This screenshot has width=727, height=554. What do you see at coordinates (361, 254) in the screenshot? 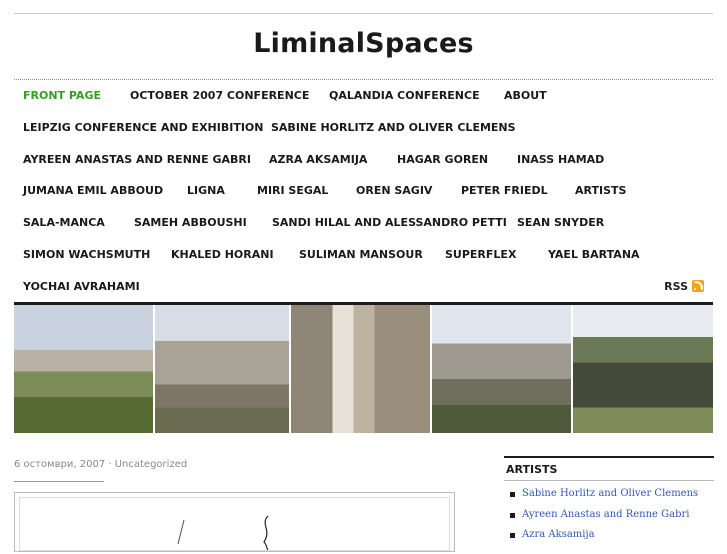
I see `nav-item-suliman-mansour: SULIMAN MANSOUR` at bounding box center [361, 254].